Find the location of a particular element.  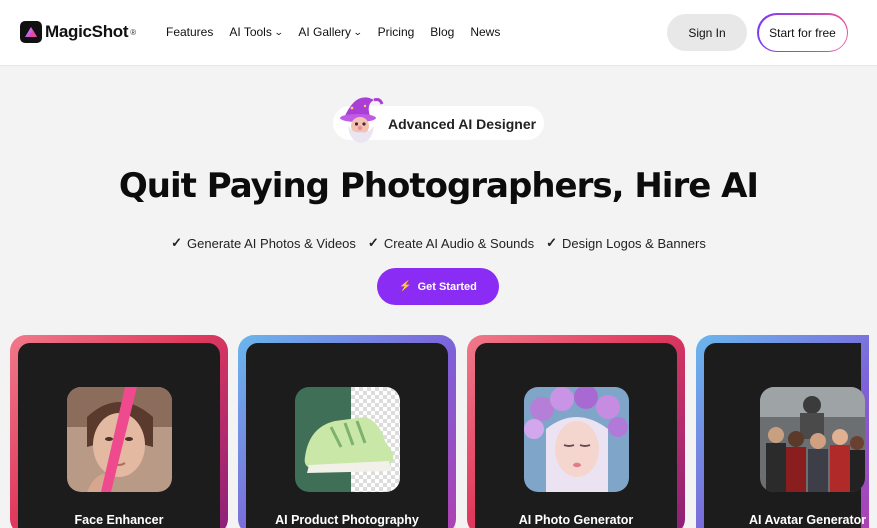

magicshot-logo: MagicShot ® is located at coordinates (78, 32).